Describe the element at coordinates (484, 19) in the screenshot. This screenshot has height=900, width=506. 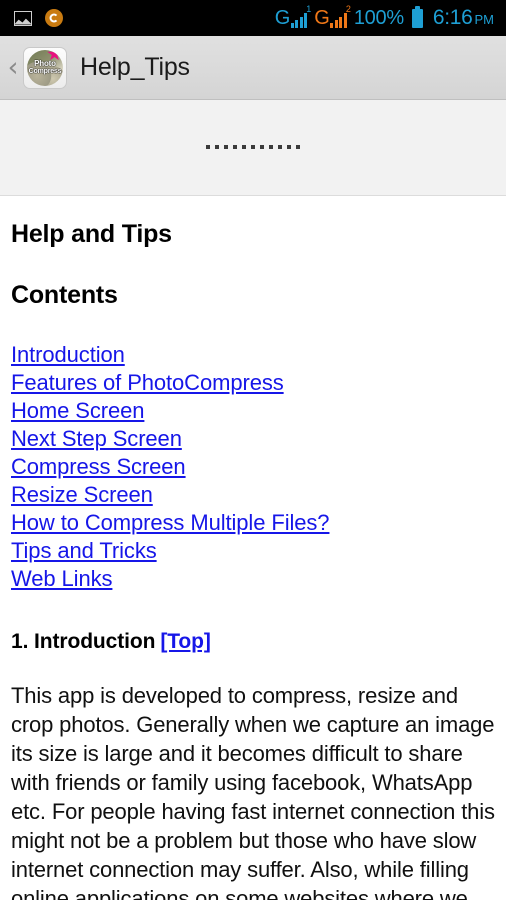
I see `clock-ampm: PM` at that location.